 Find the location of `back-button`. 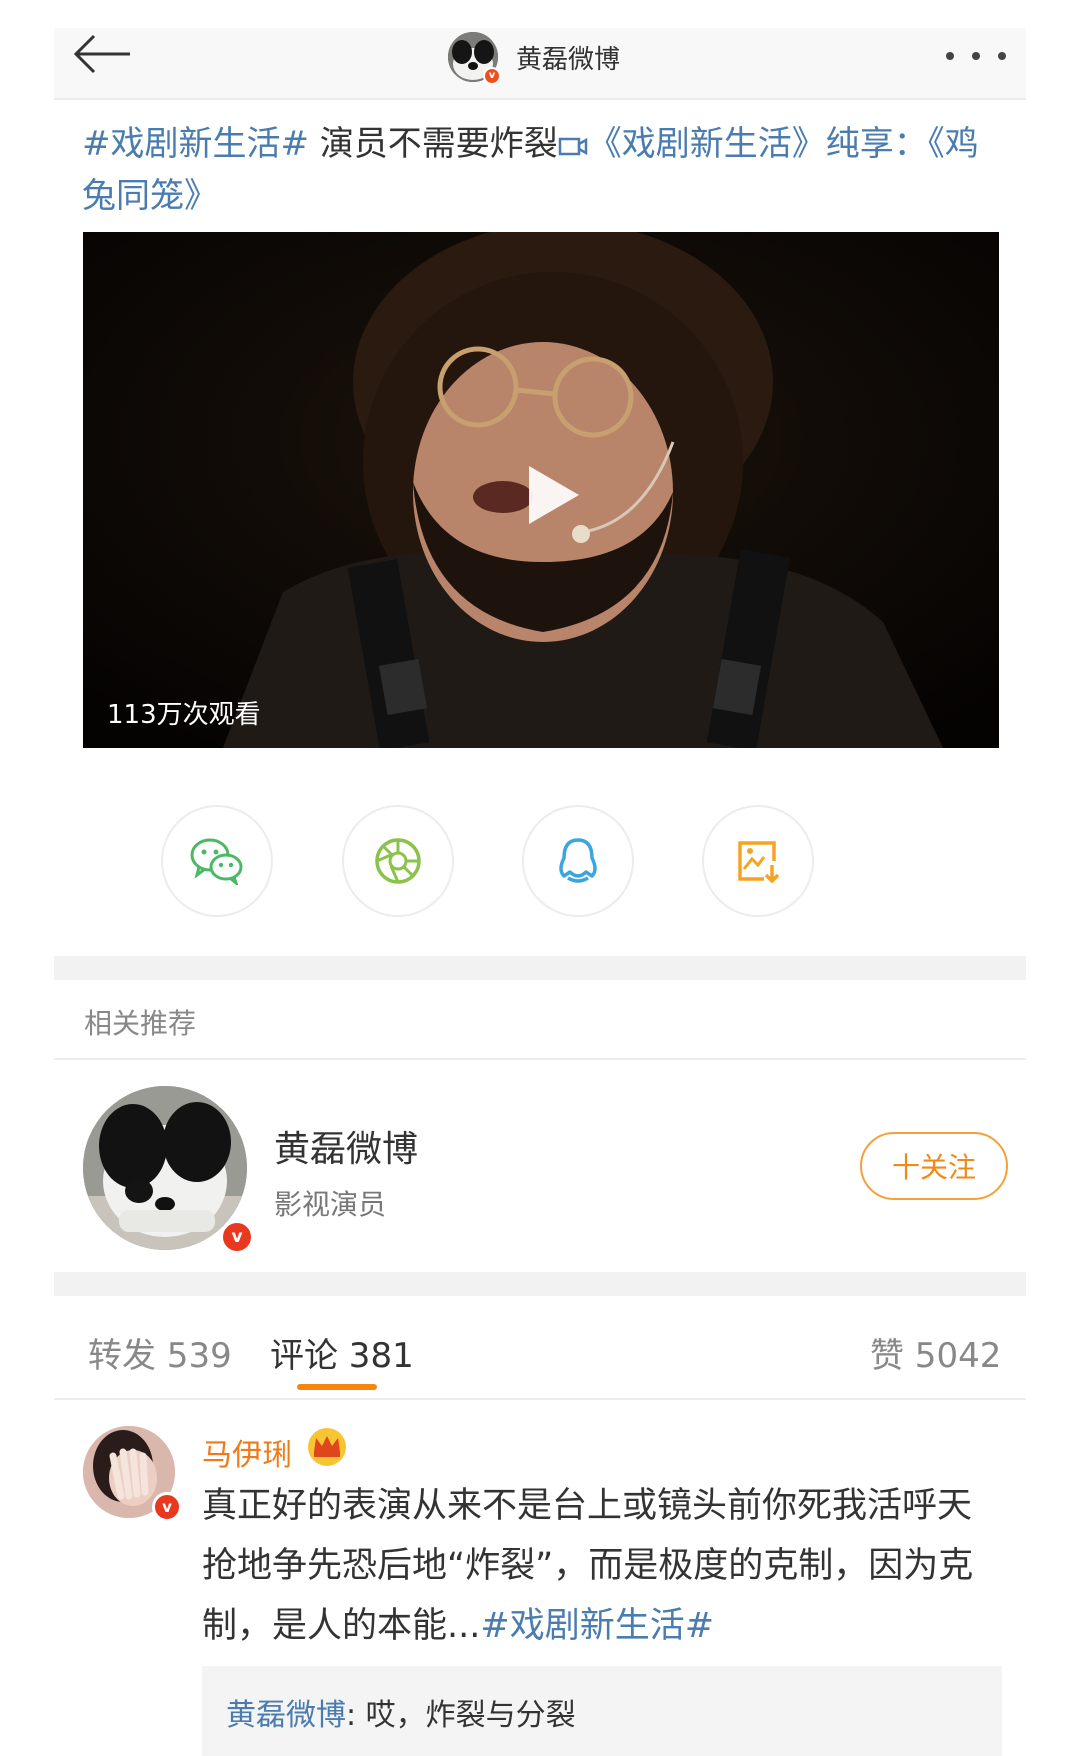

back-button is located at coordinates (104, 59).